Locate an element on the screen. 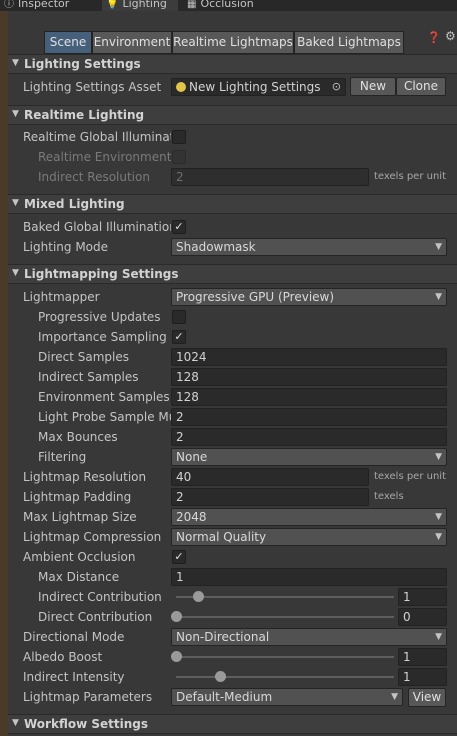 The height and width of the screenshot is (736, 457). row-light-probe-sample-multiplier: Light Probe Sample Mu 2 is located at coordinates (232, 417).